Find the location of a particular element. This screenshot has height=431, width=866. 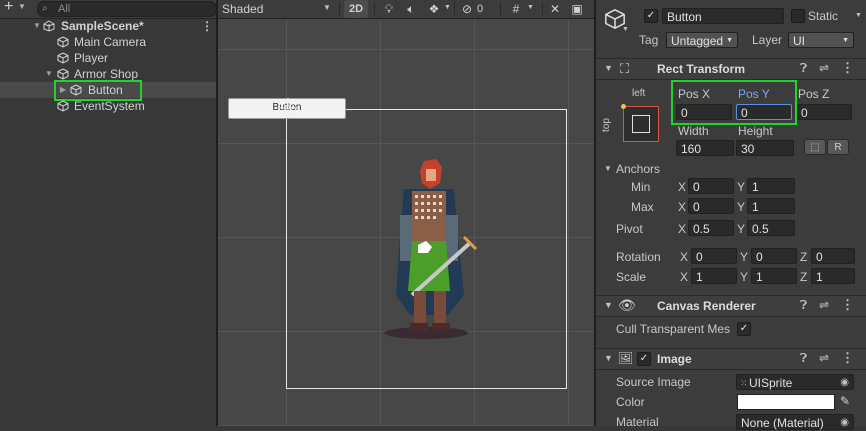

hidden-count: 0 is located at coordinates (480, 9).